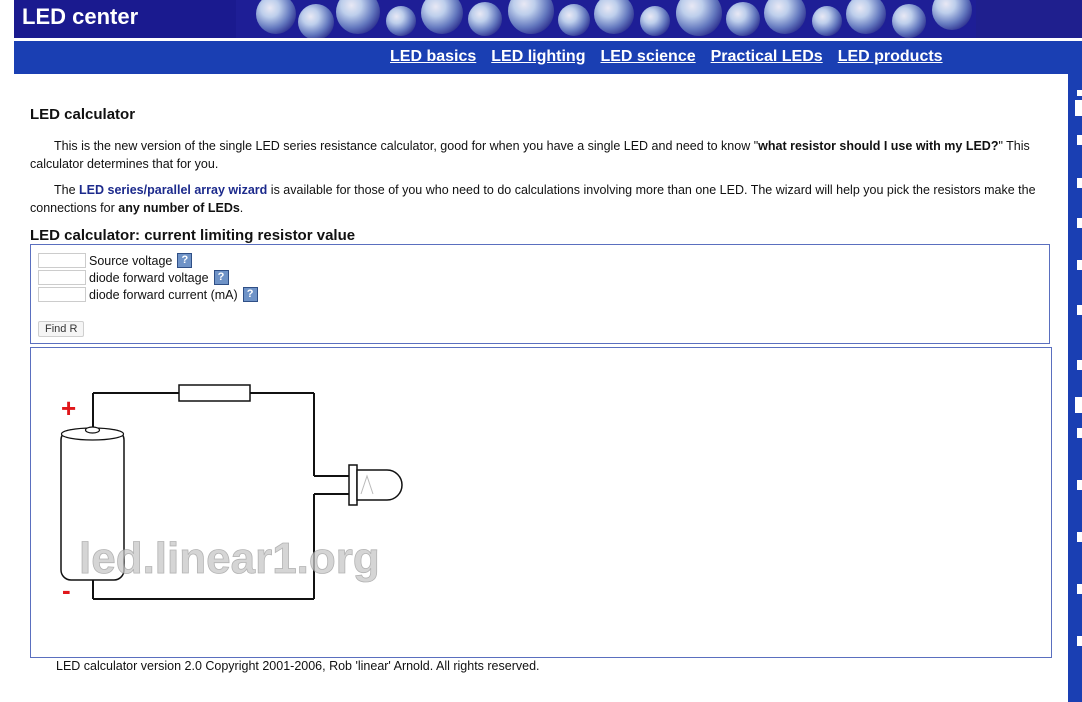  Describe the element at coordinates (163, 294) in the screenshot. I see `forward-current-label: diode forward current (mA)` at that location.